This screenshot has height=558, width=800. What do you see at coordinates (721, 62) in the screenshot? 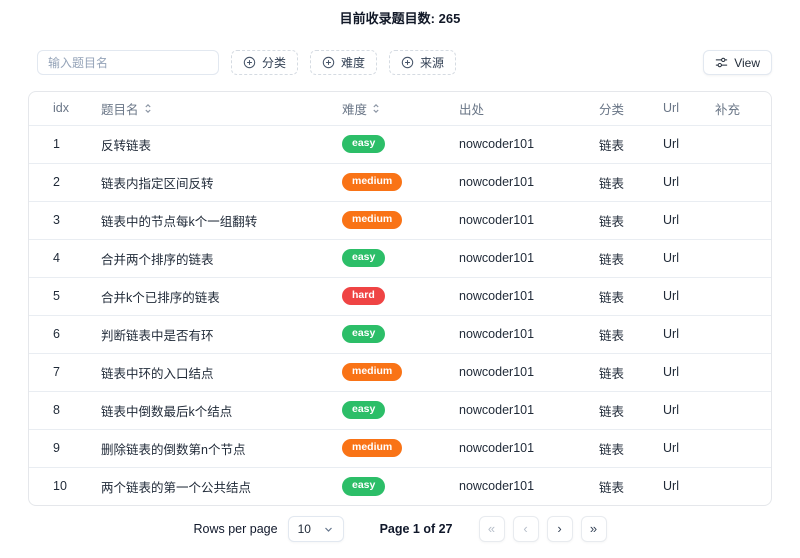
I see `mixer-sliders-icon` at bounding box center [721, 62].